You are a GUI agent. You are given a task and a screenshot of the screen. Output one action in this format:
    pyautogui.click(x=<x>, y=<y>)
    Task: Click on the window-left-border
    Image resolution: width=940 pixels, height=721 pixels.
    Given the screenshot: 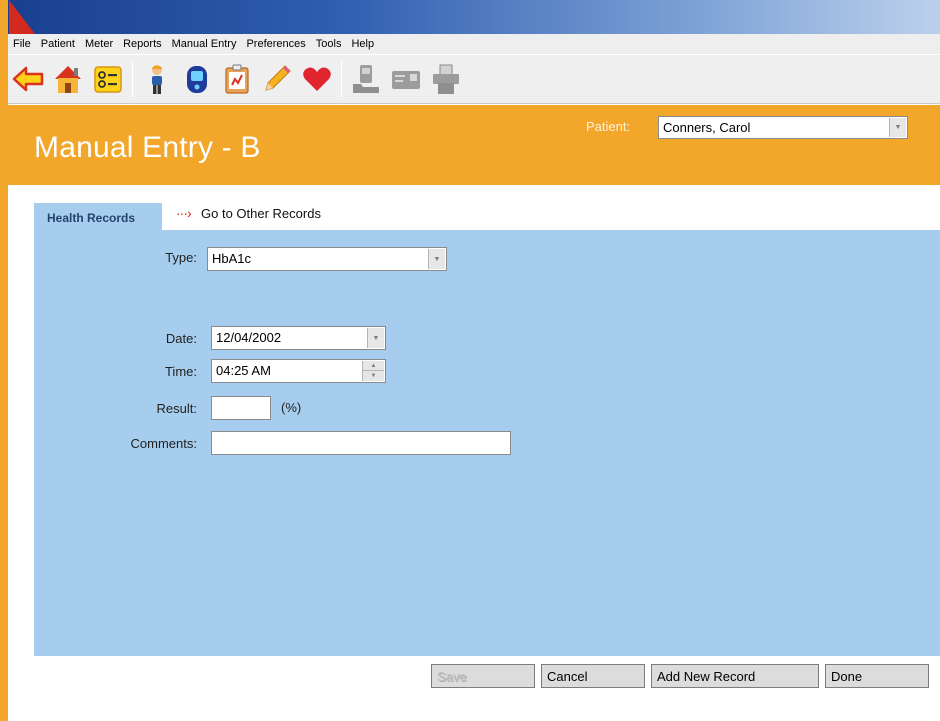 What is the action you would take?
    pyautogui.click(x=4, y=360)
    